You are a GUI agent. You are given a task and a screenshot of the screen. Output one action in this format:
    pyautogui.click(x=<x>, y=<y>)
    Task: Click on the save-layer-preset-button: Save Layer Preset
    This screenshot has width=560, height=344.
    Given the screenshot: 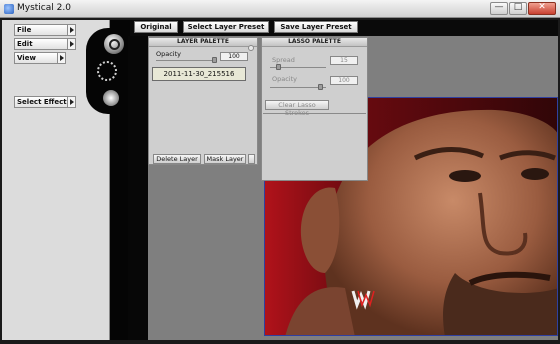 What is the action you would take?
    pyautogui.click(x=316, y=27)
    